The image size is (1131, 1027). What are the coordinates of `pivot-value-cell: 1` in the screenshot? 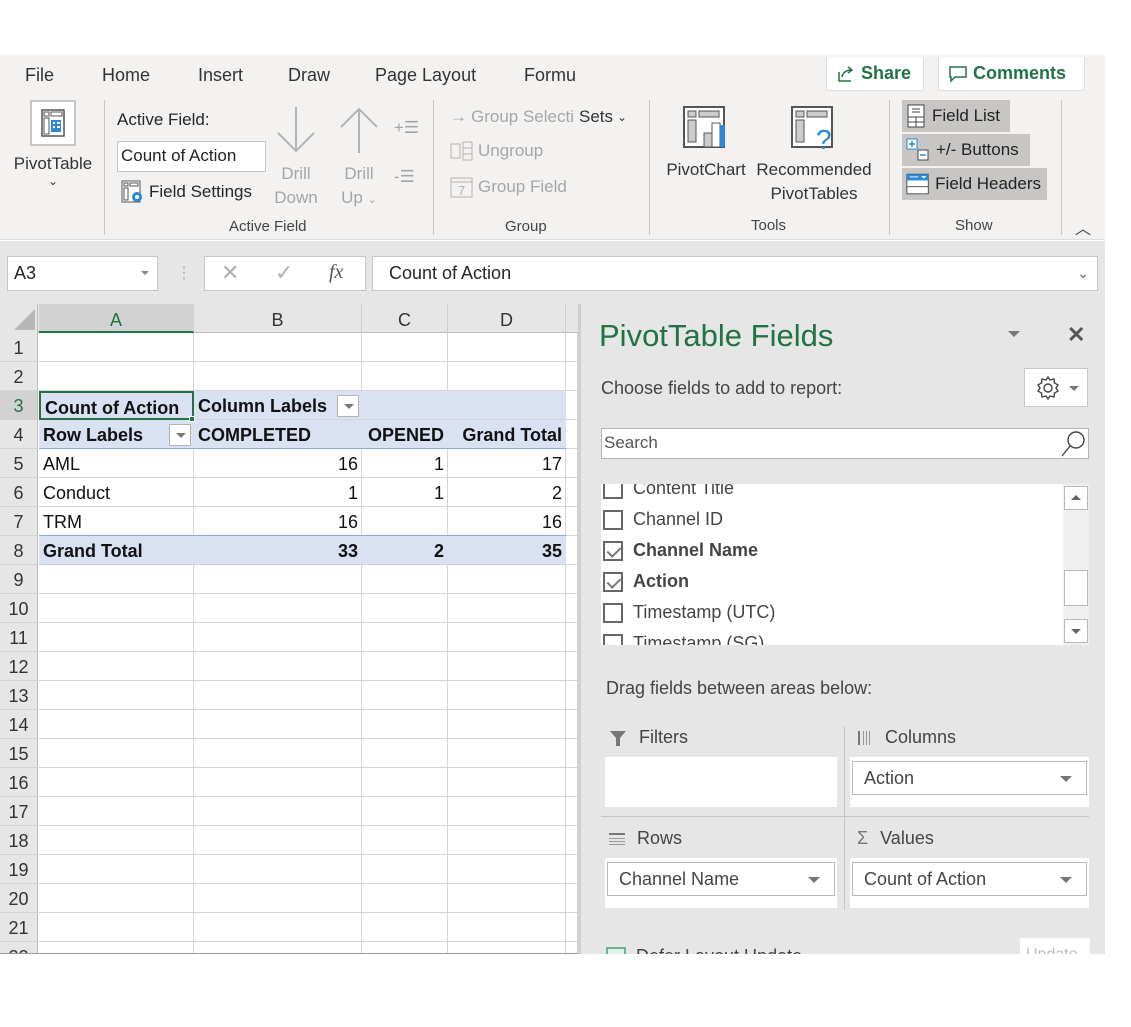 It's located at (405, 492).